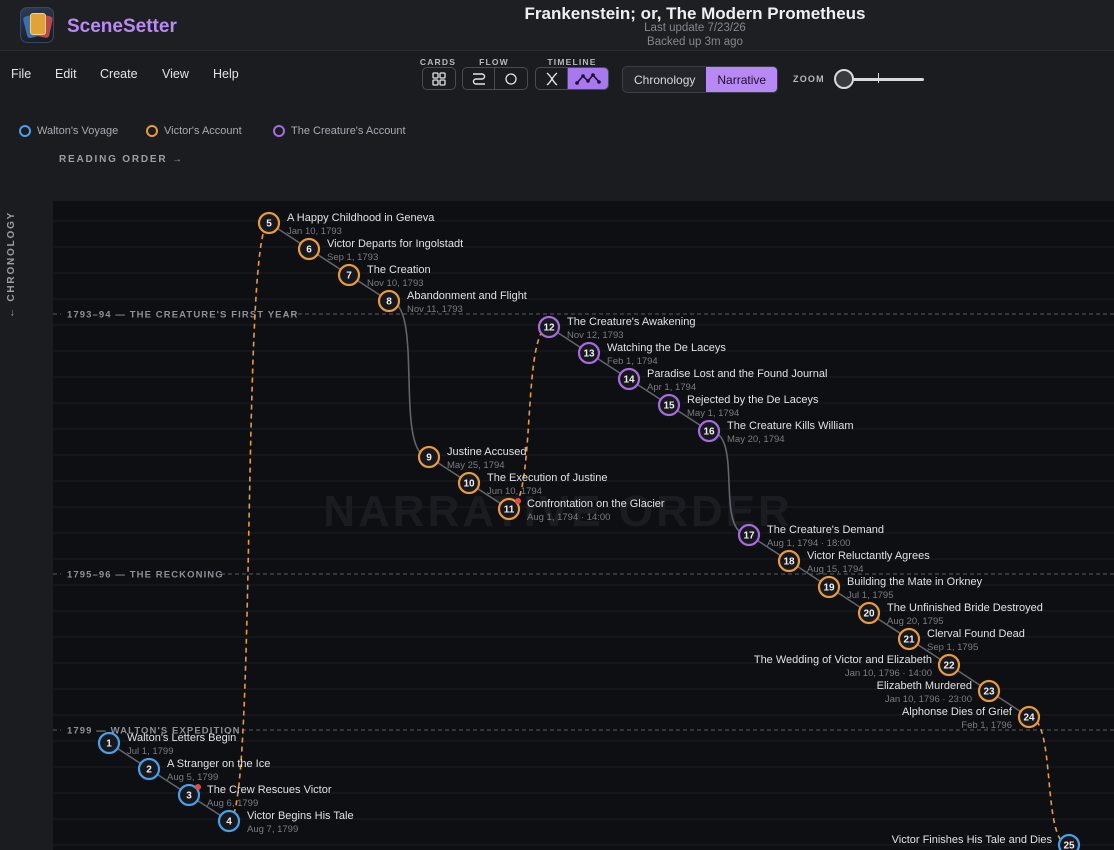  I want to click on era-label: 1793–94 — THE CREATURE'S FIRST YEAR, so click(183, 315).